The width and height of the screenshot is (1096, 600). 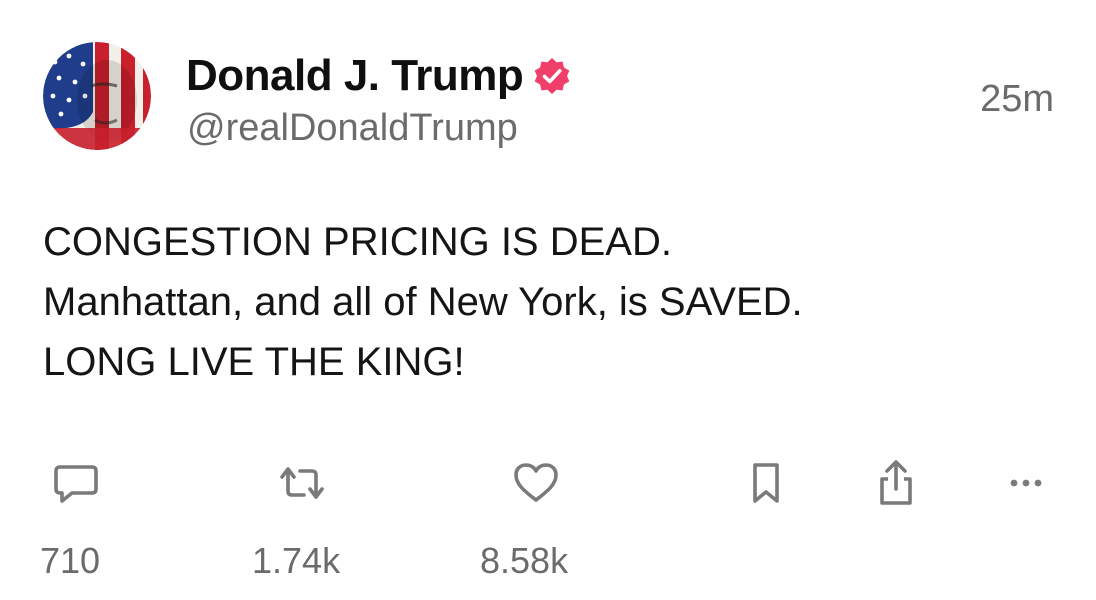 I want to click on author-name-row: Donald J. Trump, so click(x=379, y=76).